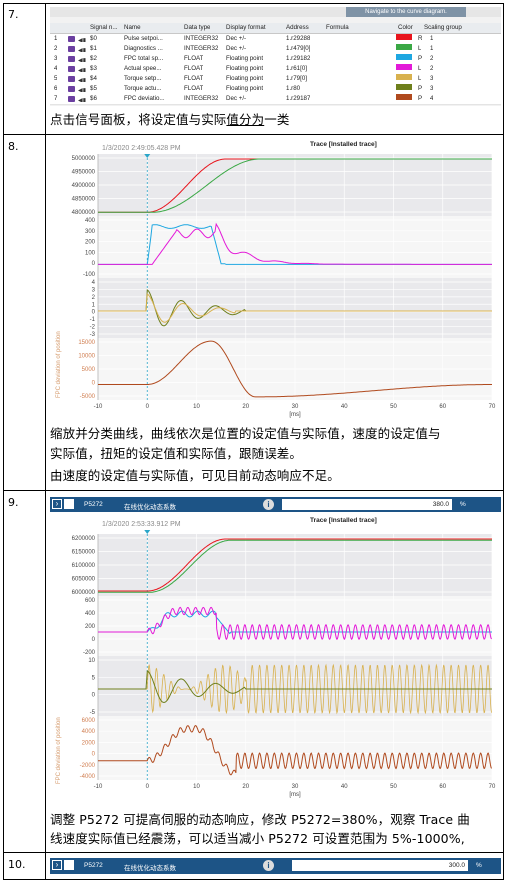  What do you see at coordinates (84, 159) in the screenshot?
I see `y-tick-position: 5000000` at bounding box center [84, 159].